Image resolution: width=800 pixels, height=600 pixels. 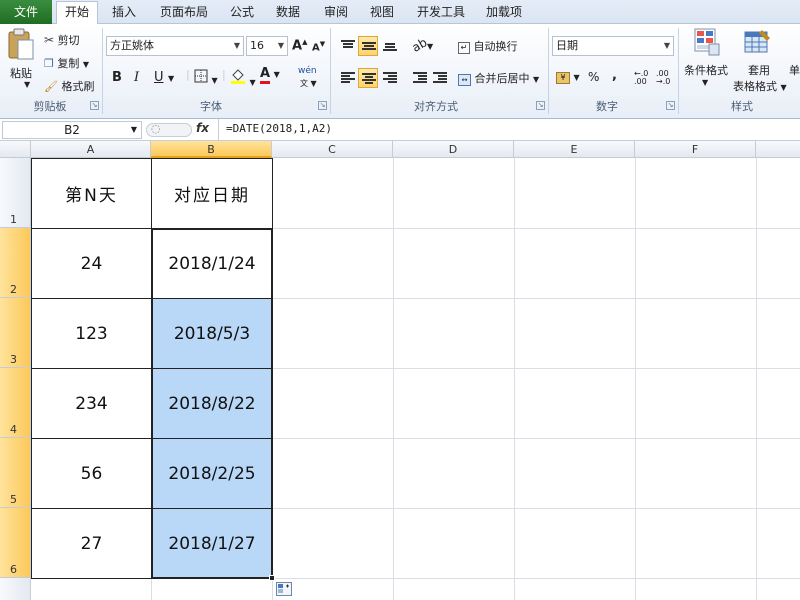 I want to click on paste-dropdown-icon: ▼, so click(x=27, y=84).